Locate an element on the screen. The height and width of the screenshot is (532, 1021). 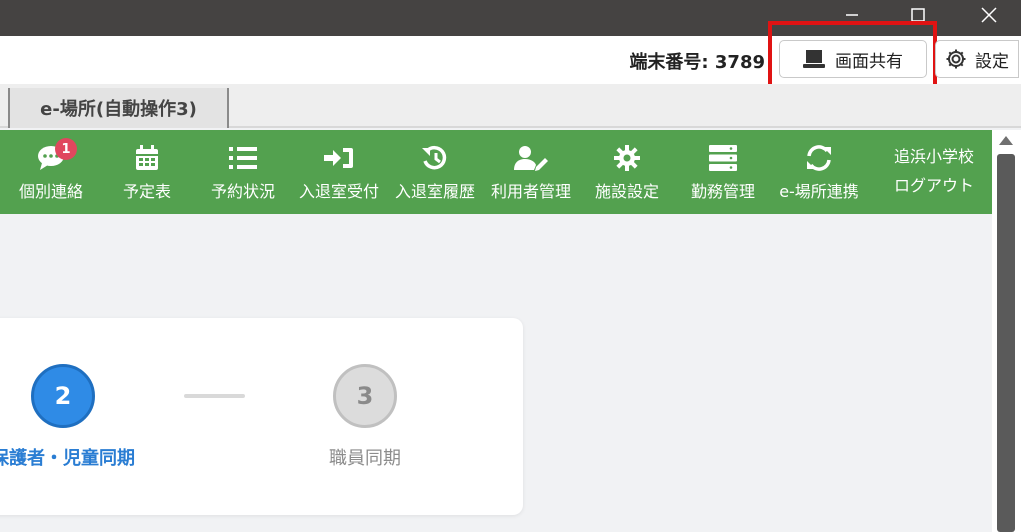
nav-item-messages: 1 個別連絡 is located at coordinates (51, 172).